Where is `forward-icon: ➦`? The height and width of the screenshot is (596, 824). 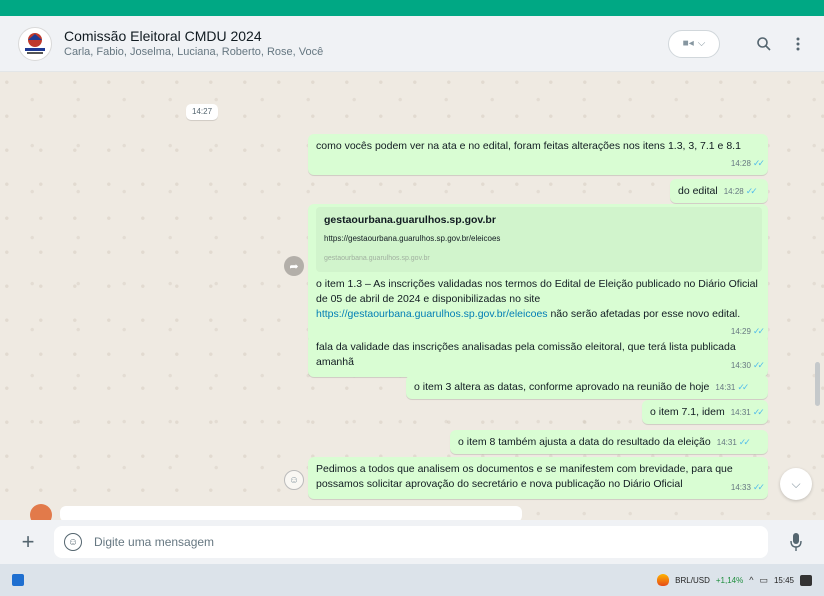
forward-icon: ➦ is located at coordinates (294, 266).